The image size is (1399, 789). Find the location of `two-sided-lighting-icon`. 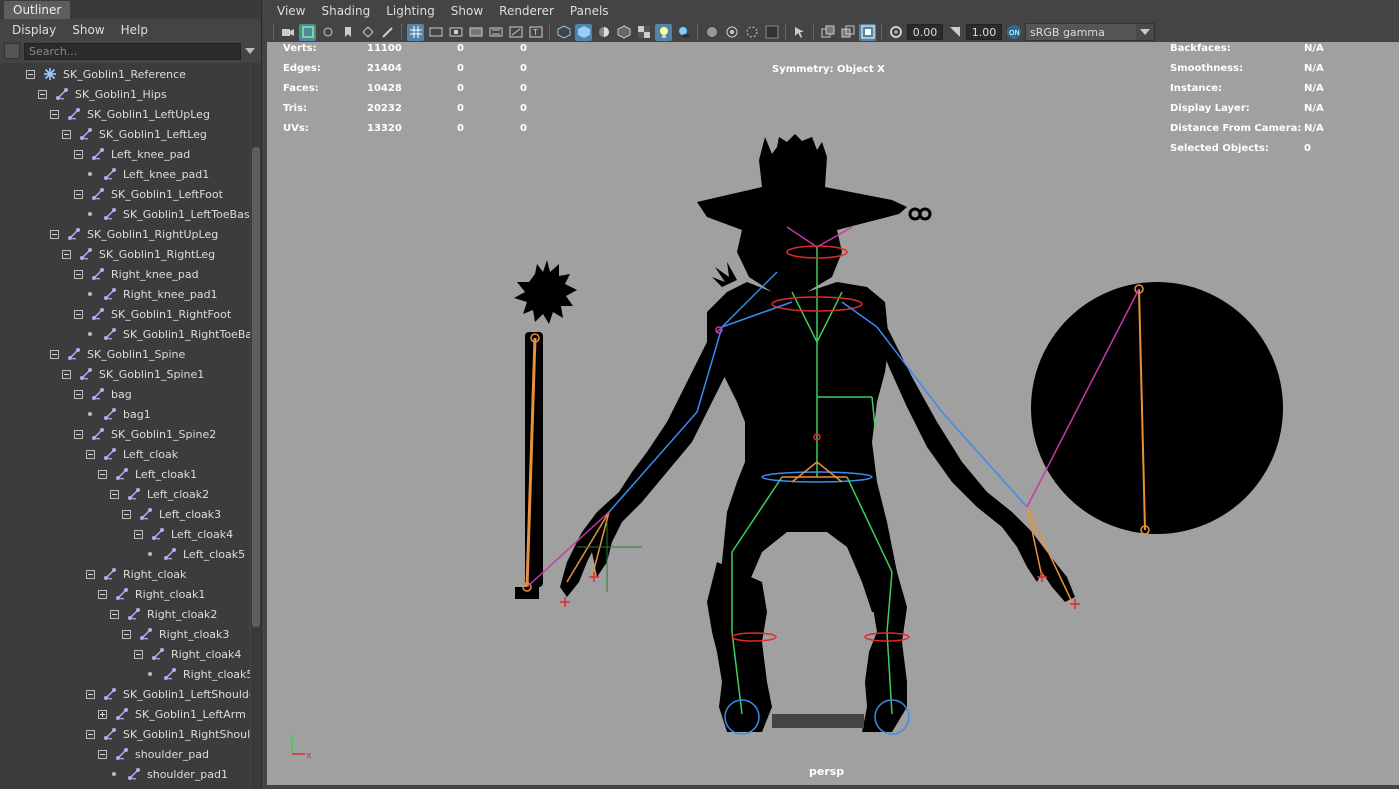

two-sided-lighting-icon is located at coordinates (827, 32).